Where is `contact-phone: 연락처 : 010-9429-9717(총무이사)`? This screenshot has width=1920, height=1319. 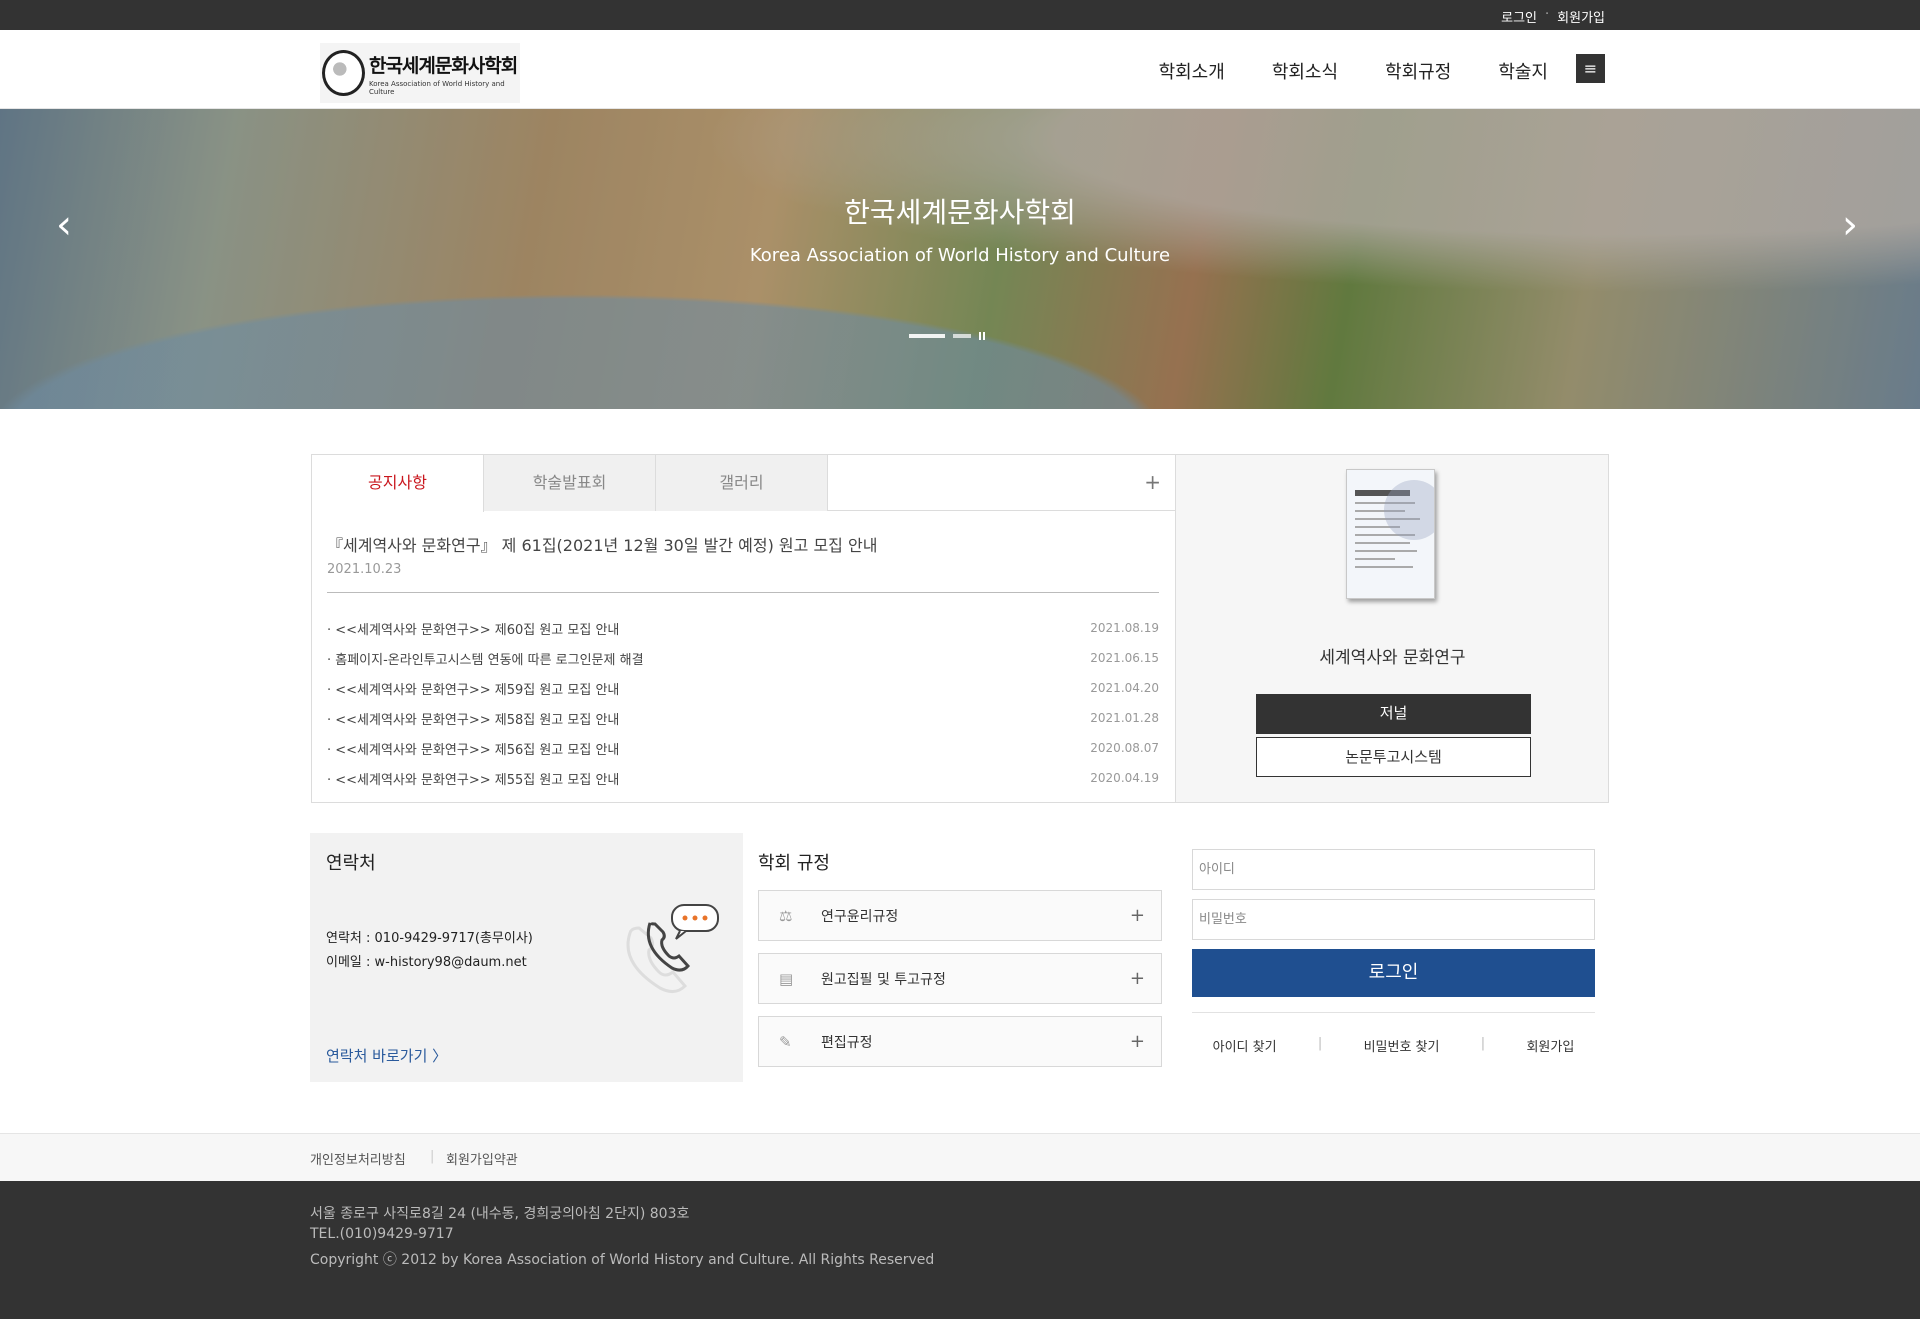
contact-phone: 연락처 : 010-9429-9717(총무이사) is located at coordinates (429, 938).